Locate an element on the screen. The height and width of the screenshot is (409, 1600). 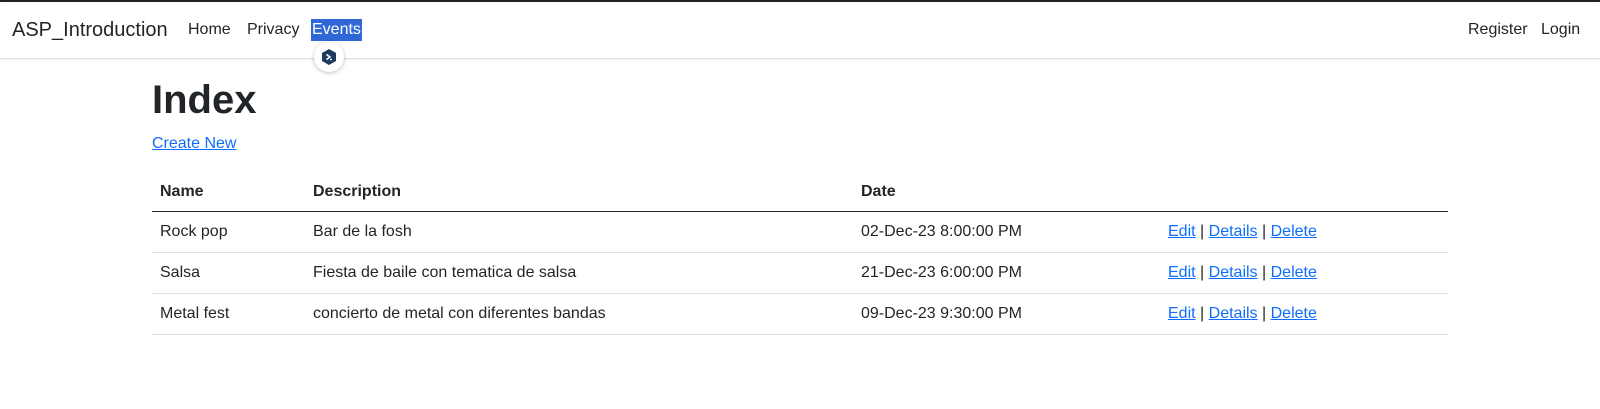
cell-description: Bar de la fosh is located at coordinates (579, 232).